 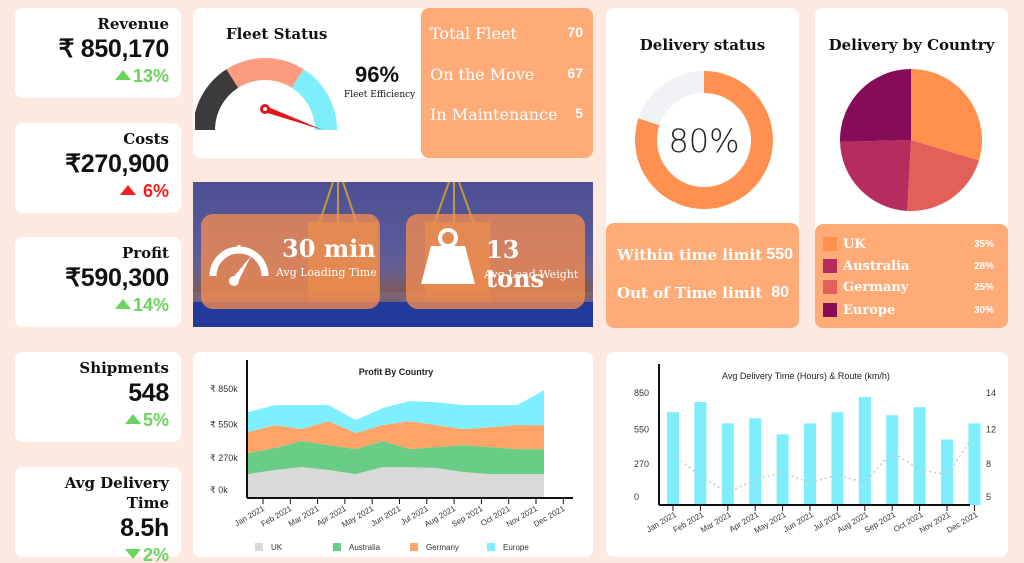 What do you see at coordinates (145, 253) in the screenshot?
I see `kpi-label: Profit` at bounding box center [145, 253].